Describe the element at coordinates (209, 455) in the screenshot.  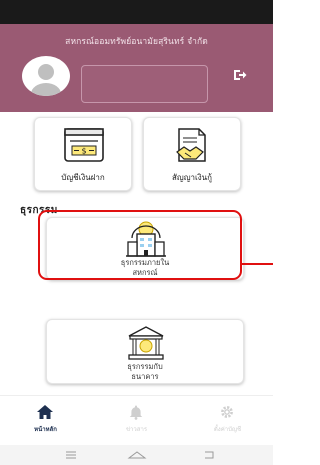
I see `back-icon` at that location.